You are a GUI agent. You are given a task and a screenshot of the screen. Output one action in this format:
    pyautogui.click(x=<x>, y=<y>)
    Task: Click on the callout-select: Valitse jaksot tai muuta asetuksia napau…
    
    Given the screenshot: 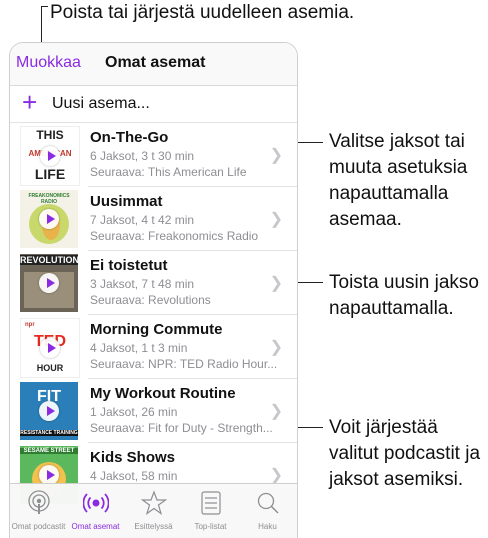 What is the action you would take?
    pyautogui.click(x=398, y=181)
    